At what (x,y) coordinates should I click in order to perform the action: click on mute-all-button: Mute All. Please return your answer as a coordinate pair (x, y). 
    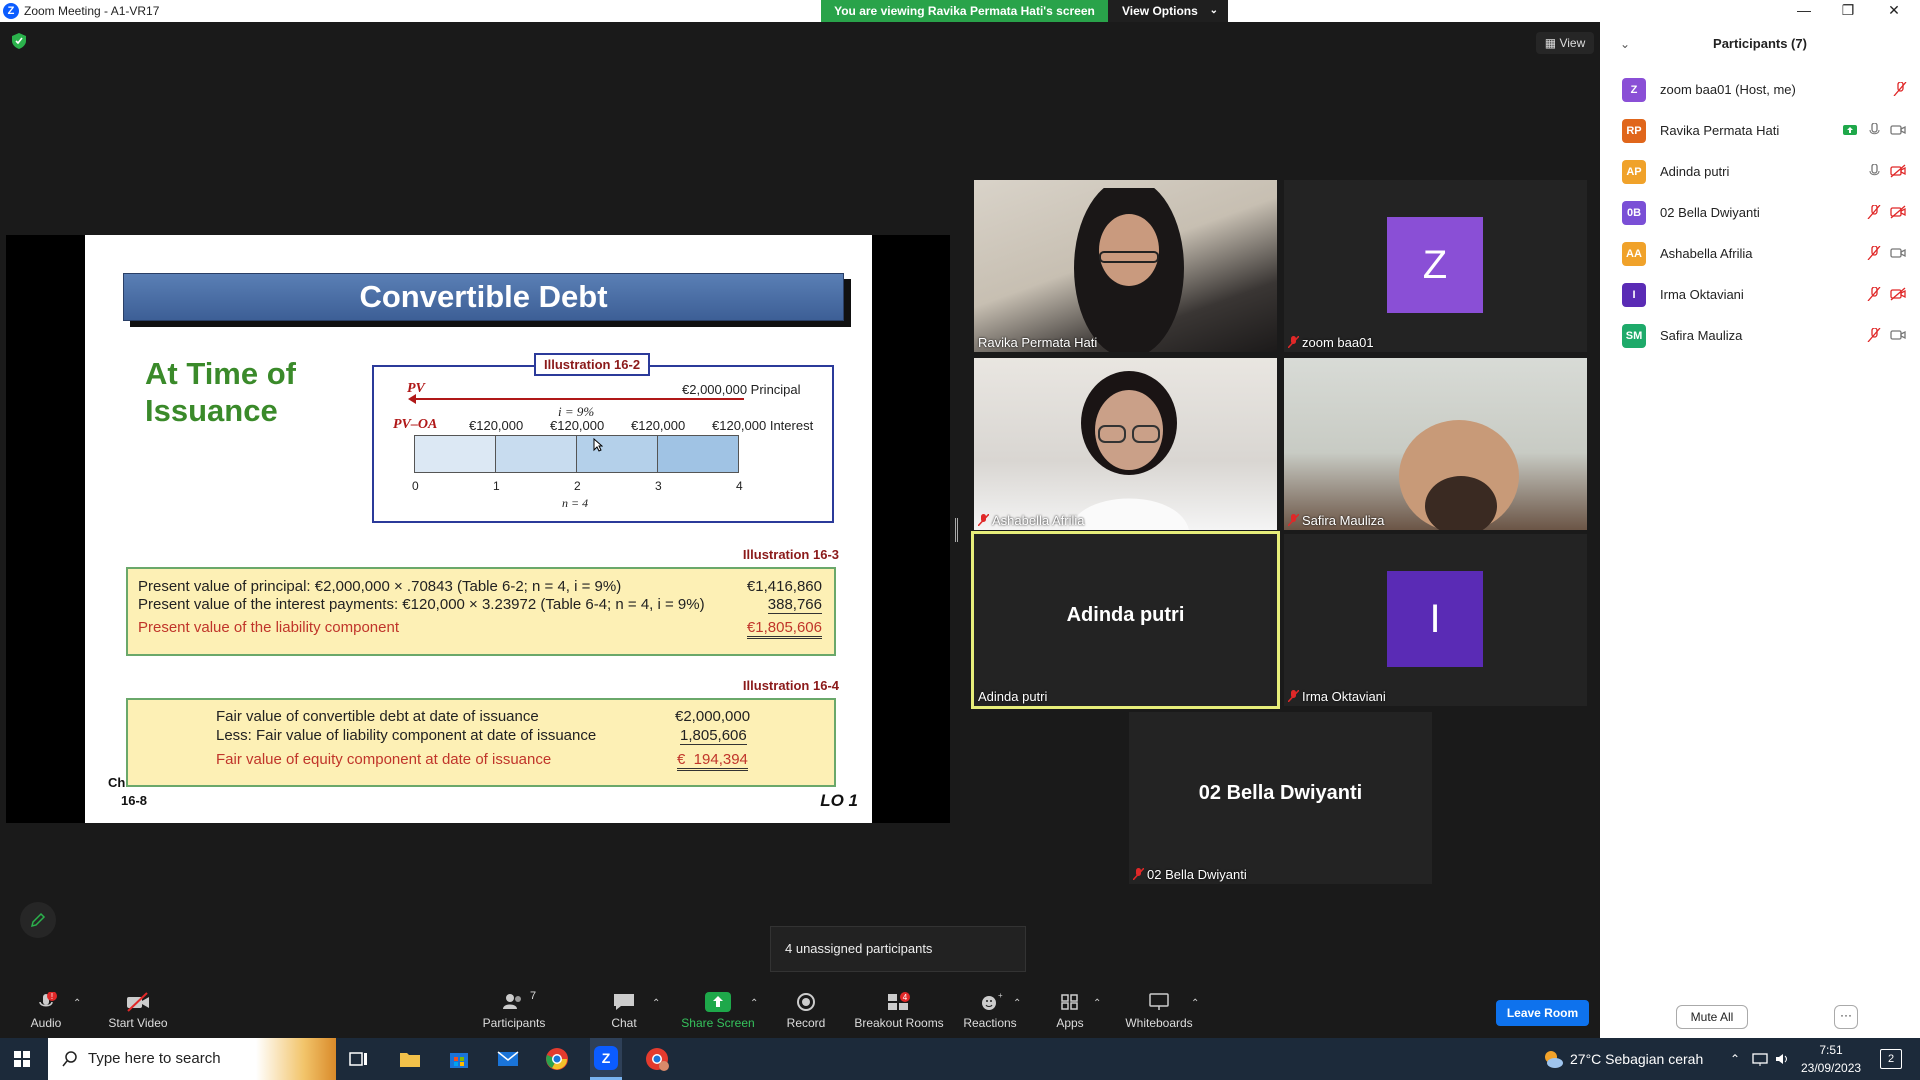
    Looking at the image, I should click on (1712, 1017).